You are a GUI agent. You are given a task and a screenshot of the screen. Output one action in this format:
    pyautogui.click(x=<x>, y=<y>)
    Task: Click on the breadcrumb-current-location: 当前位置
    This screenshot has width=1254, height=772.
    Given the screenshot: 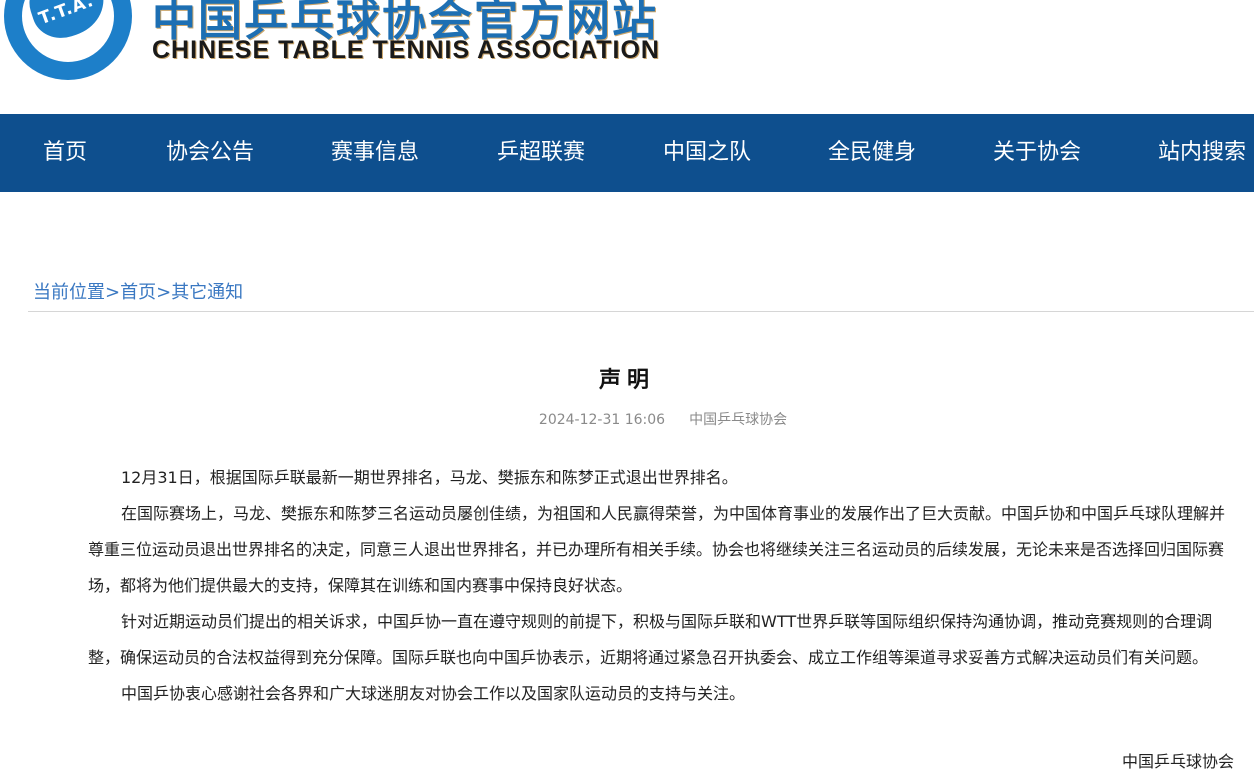 What is the action you would take?
    pyautogui.click(x=69, y=292)
    